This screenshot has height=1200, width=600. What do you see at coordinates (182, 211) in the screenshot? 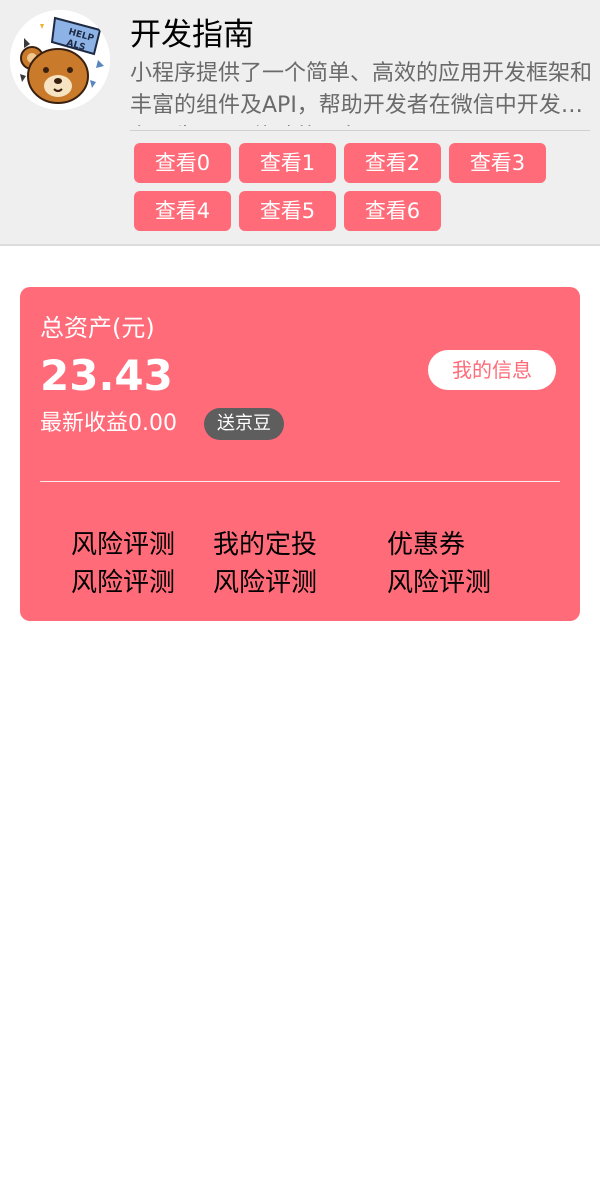
I see `view-button-4: 查看4` at bounding box center [182, 211].